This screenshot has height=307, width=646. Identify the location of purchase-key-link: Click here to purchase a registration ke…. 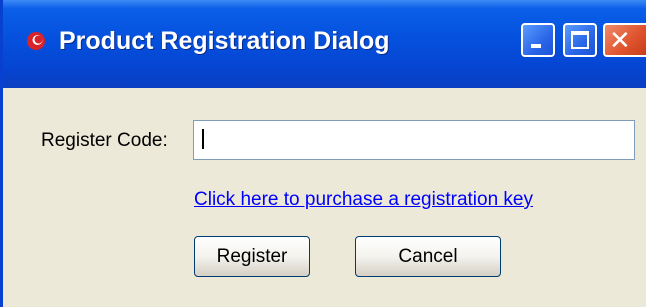
(363, 200).